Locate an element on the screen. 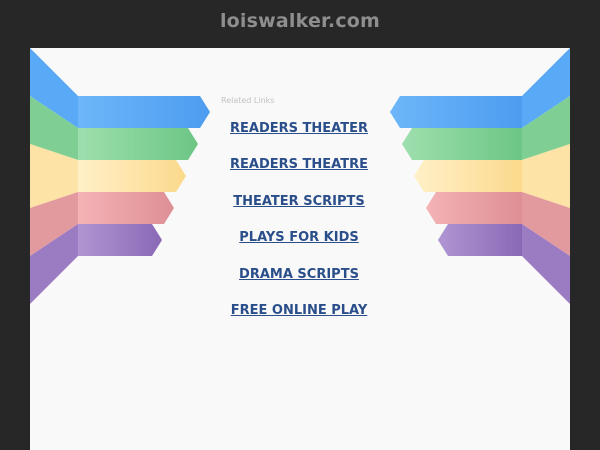 This screenshot has width=600, height=450. list-item: FREE ONLINE PLAY is located at coordinates (299, 317).